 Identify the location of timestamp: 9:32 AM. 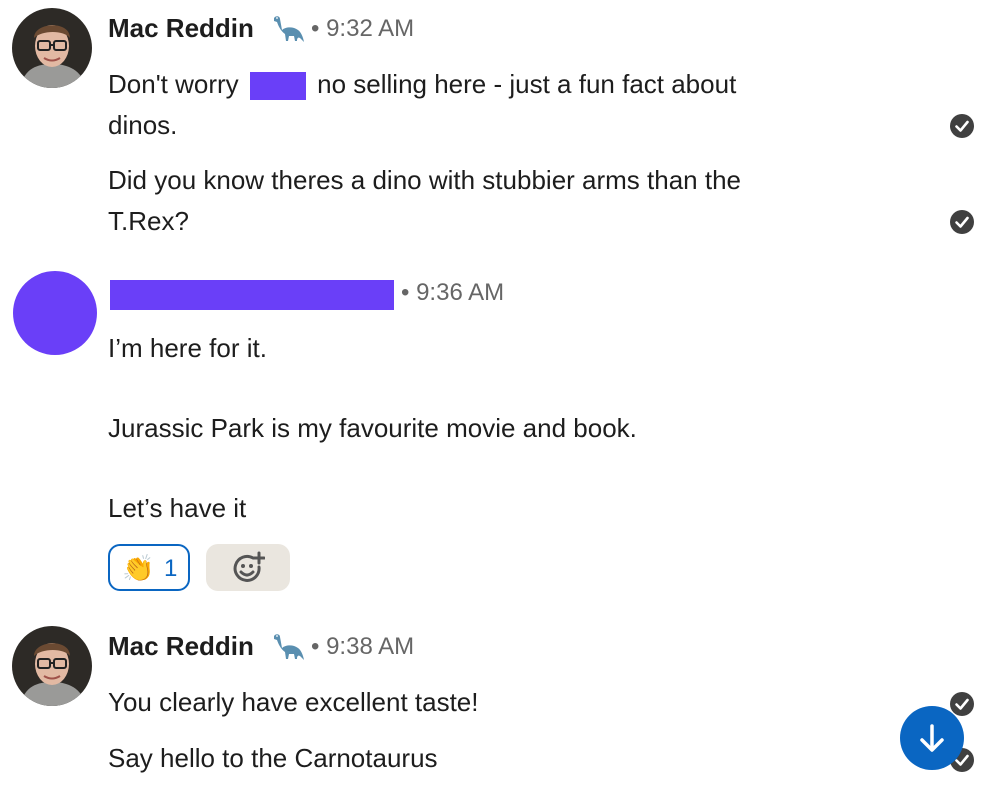
(370, 28).